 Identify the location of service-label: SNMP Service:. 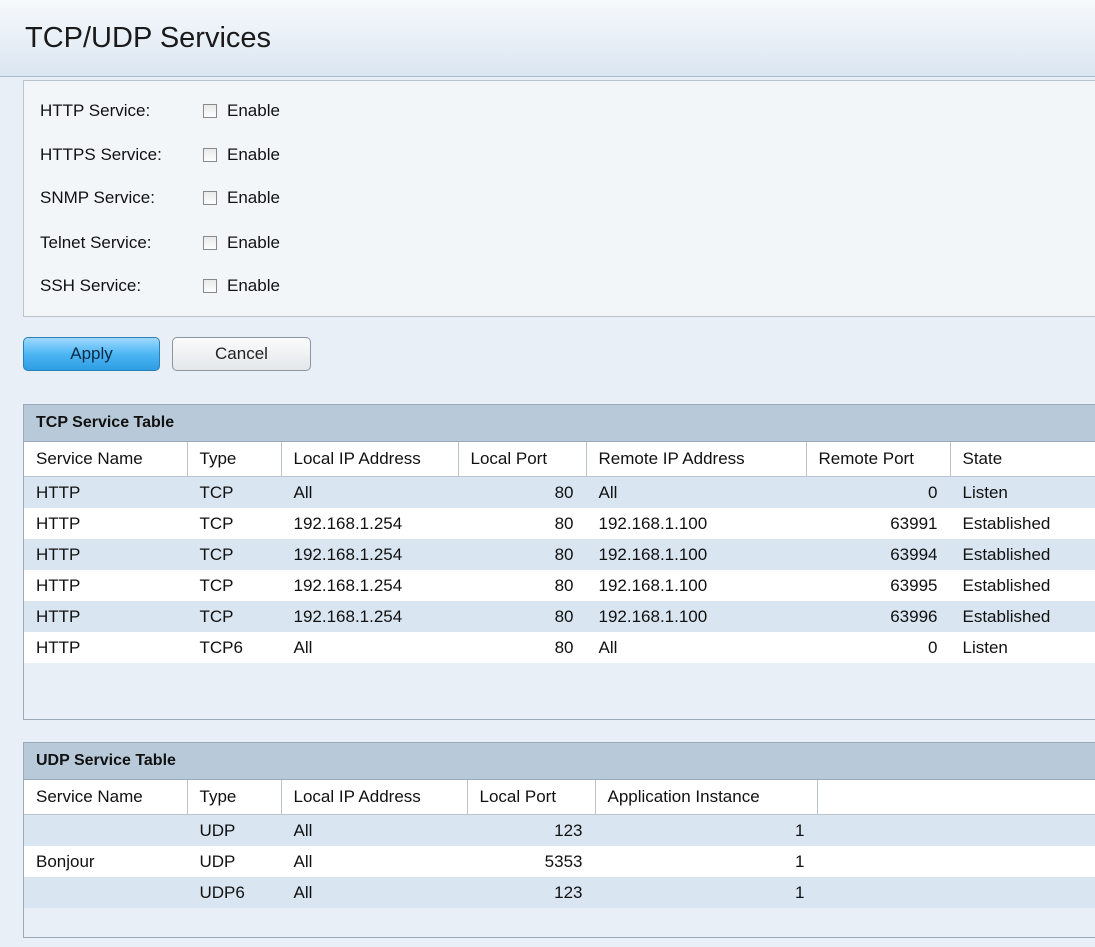
(97, 197).